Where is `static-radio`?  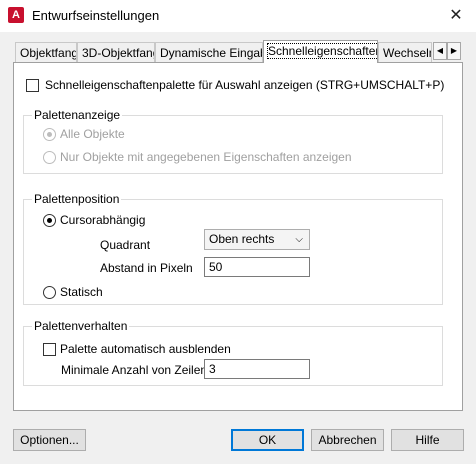 static-radio is located at coordinates (49, 292).